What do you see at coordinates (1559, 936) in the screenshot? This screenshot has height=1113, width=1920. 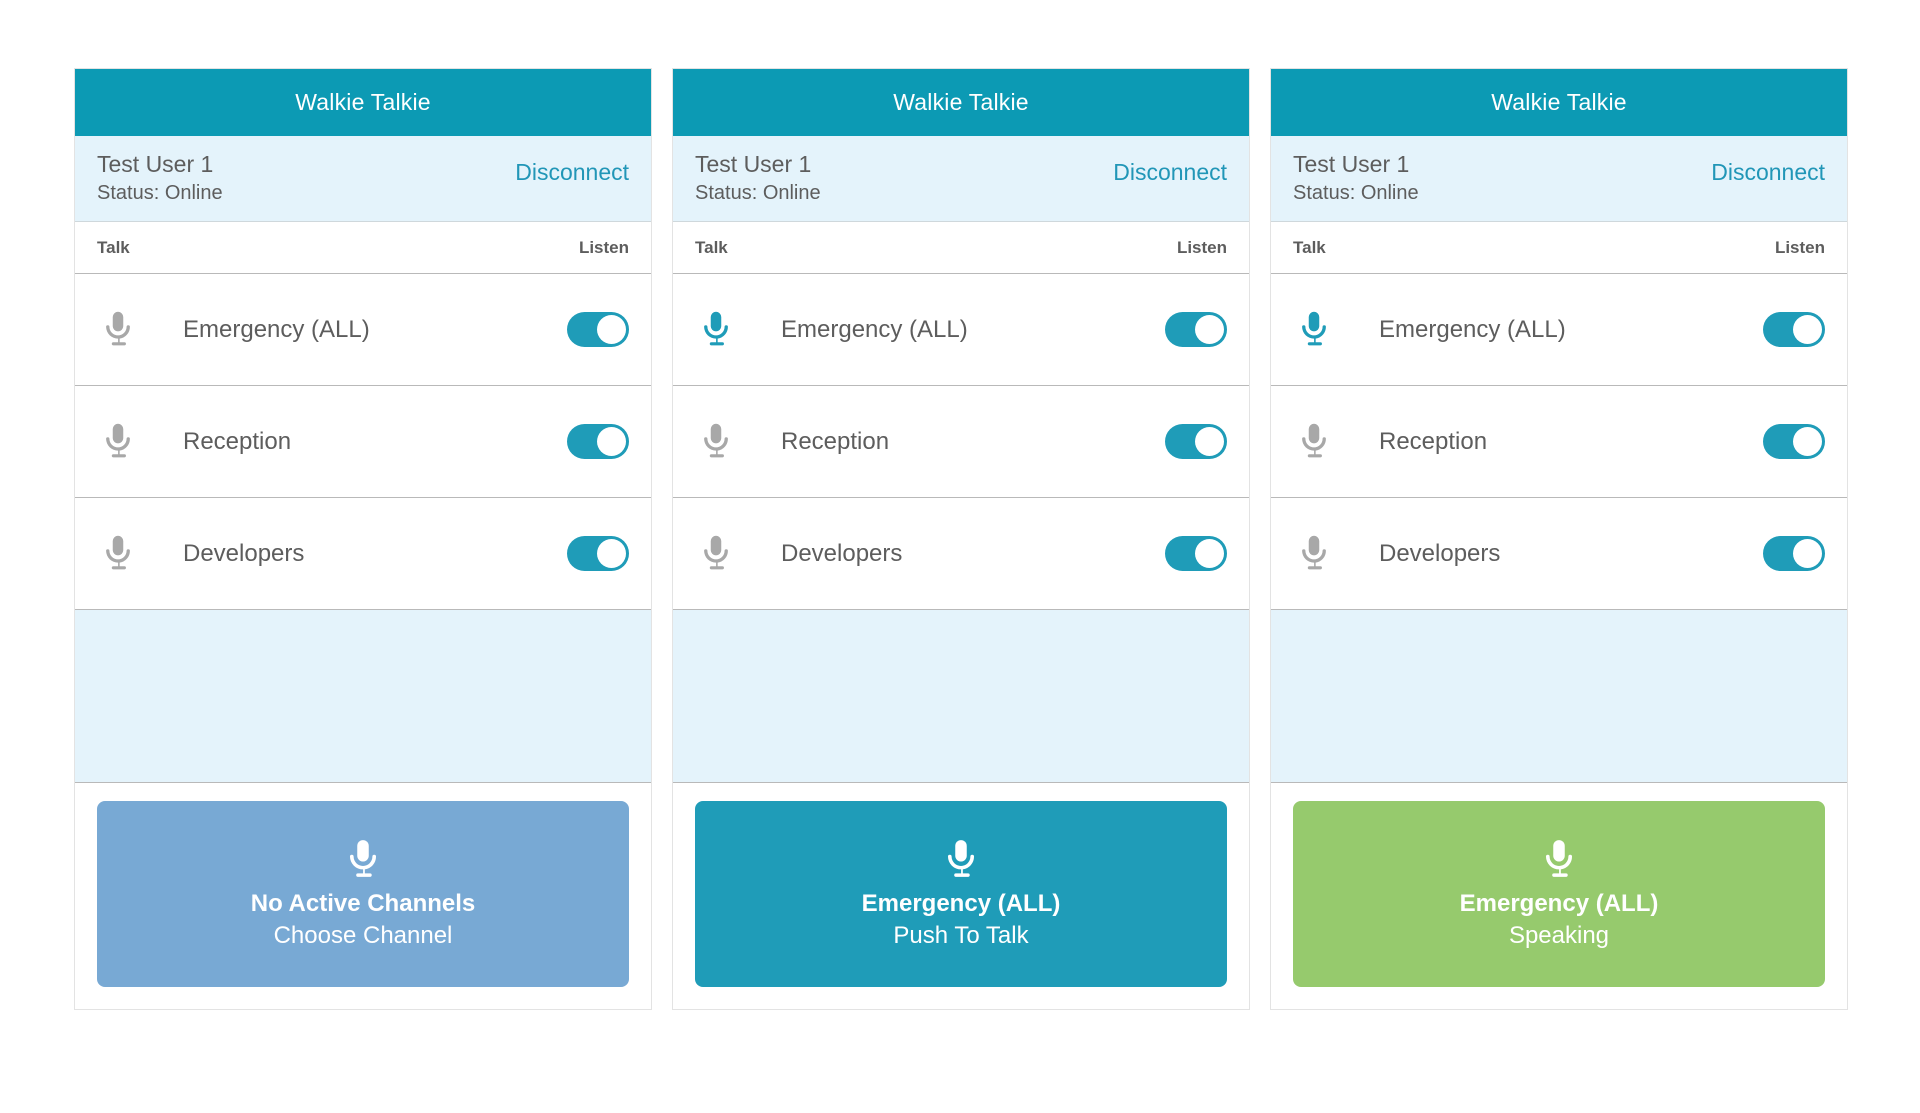 I see `push-to-talk-subtitle: Speaking` at bounding box center [1559, 936].